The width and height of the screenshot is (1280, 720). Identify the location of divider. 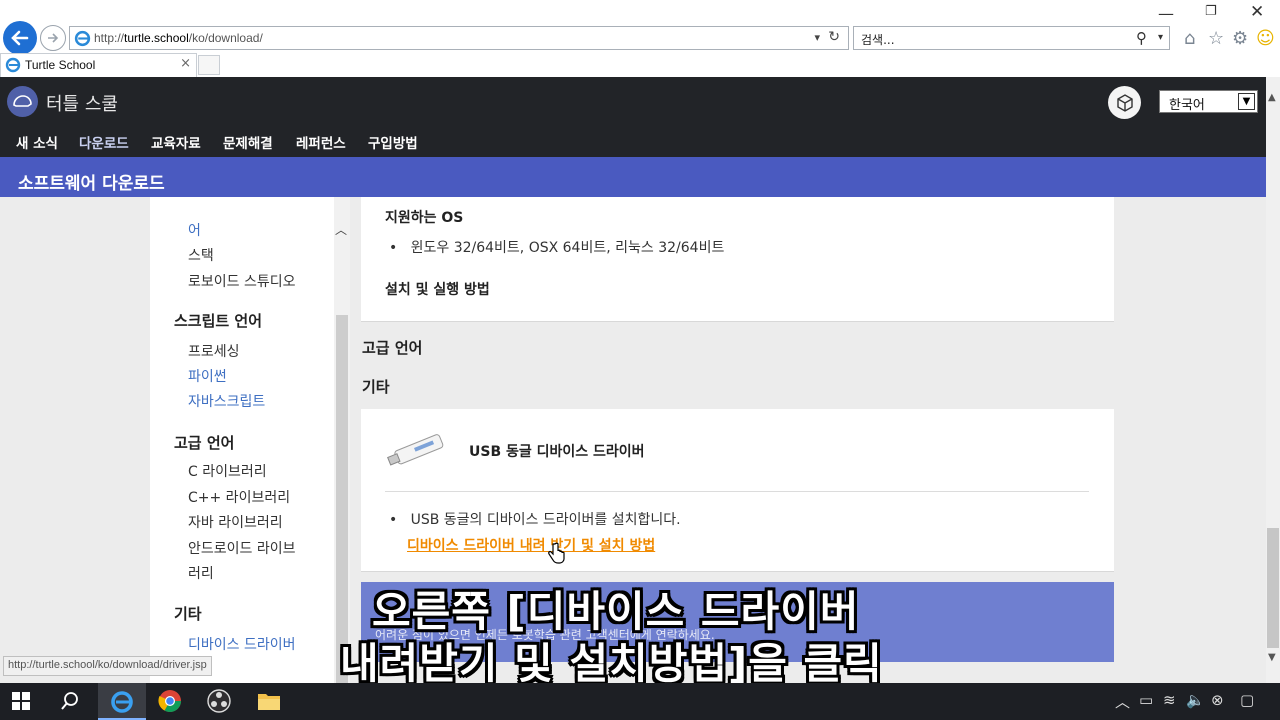
(737, 491).